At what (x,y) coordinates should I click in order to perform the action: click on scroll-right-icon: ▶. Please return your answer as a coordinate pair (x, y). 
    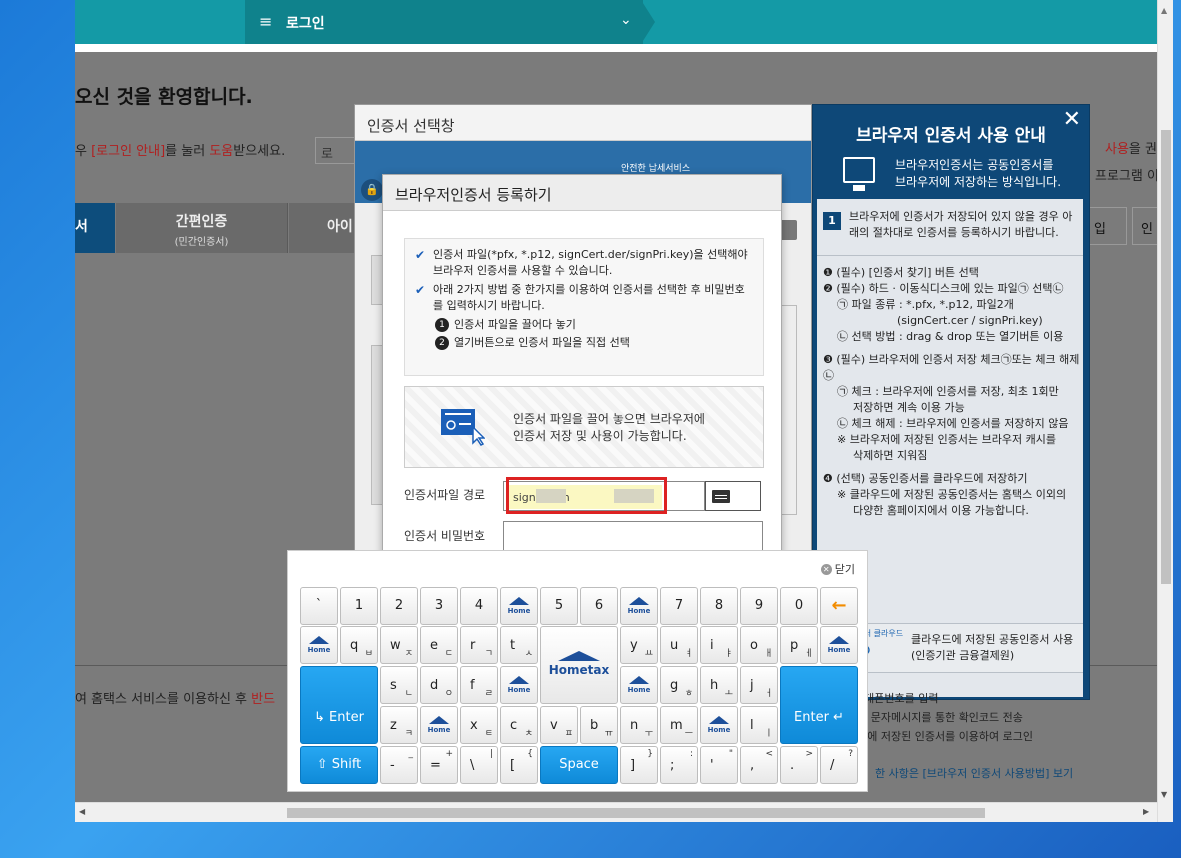
    Looking at the image, I should click on (1146, 811).